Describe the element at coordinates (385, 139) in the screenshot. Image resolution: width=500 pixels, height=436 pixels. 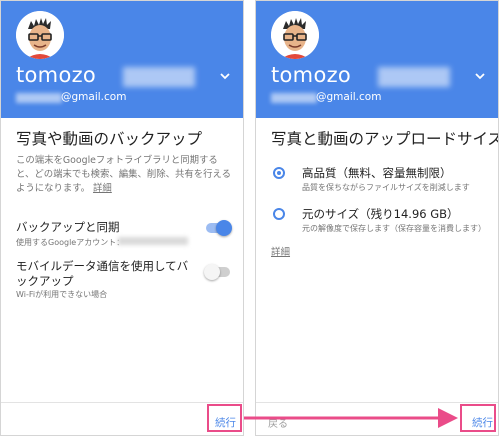
I see `page-title: 写真と動画のアップロードサイズ` at that location.